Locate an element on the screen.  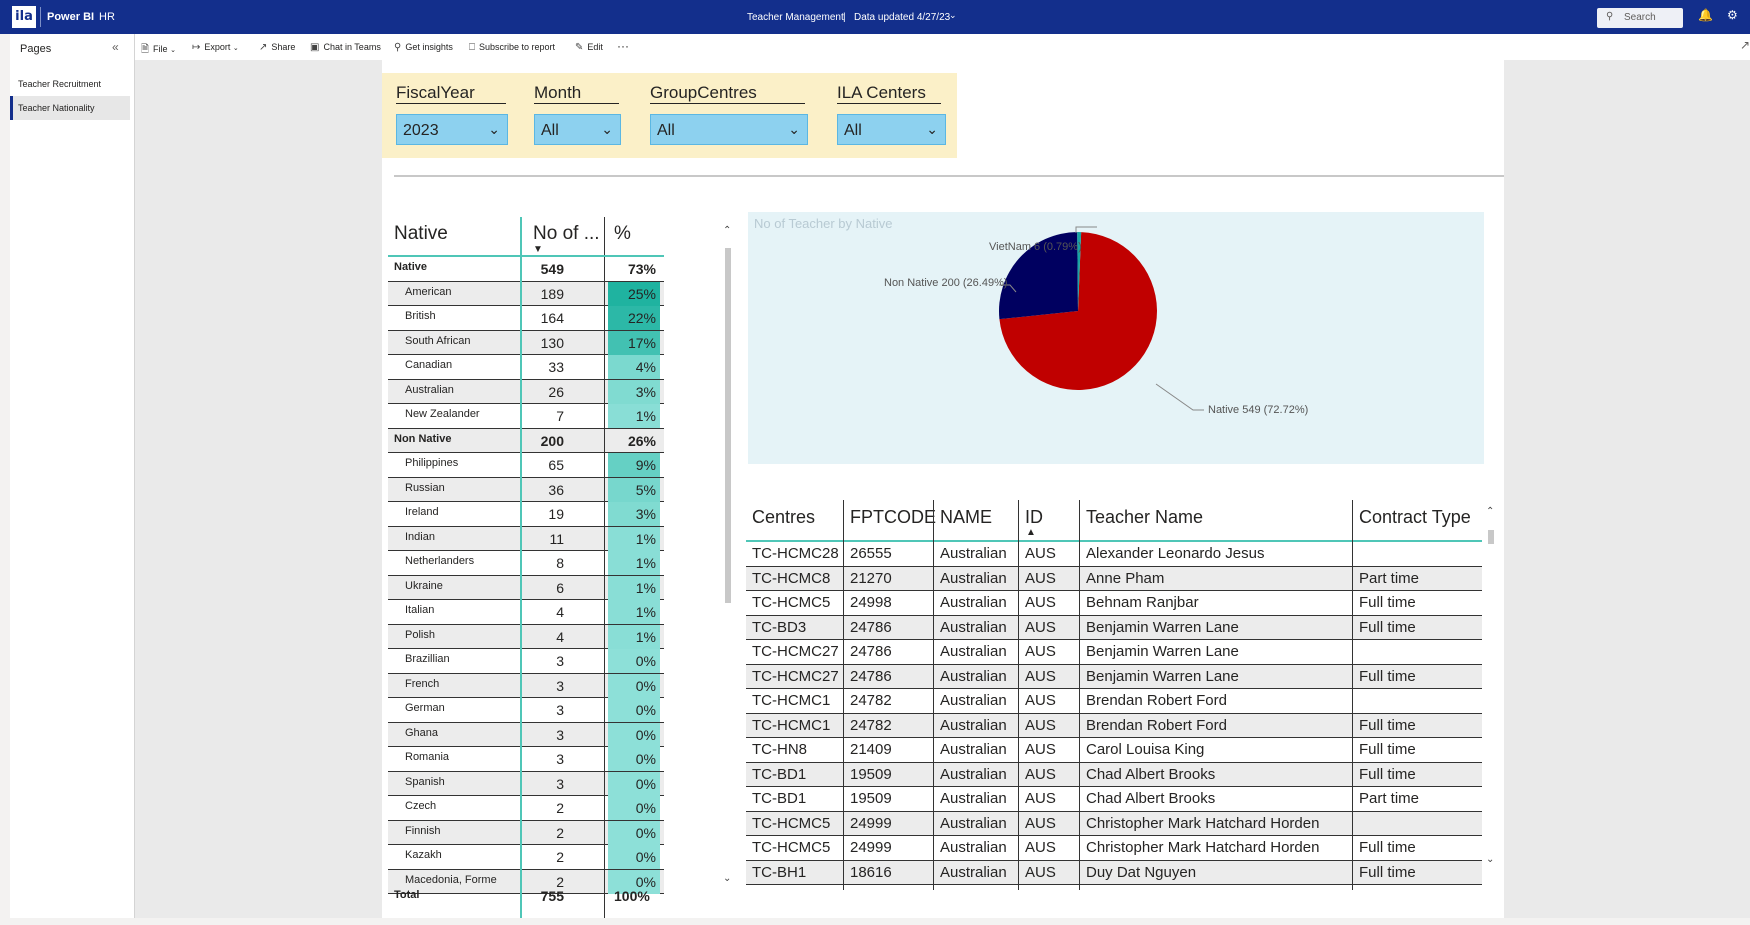
matrix-row: British 164 22% is located at coordinates (526, 318).